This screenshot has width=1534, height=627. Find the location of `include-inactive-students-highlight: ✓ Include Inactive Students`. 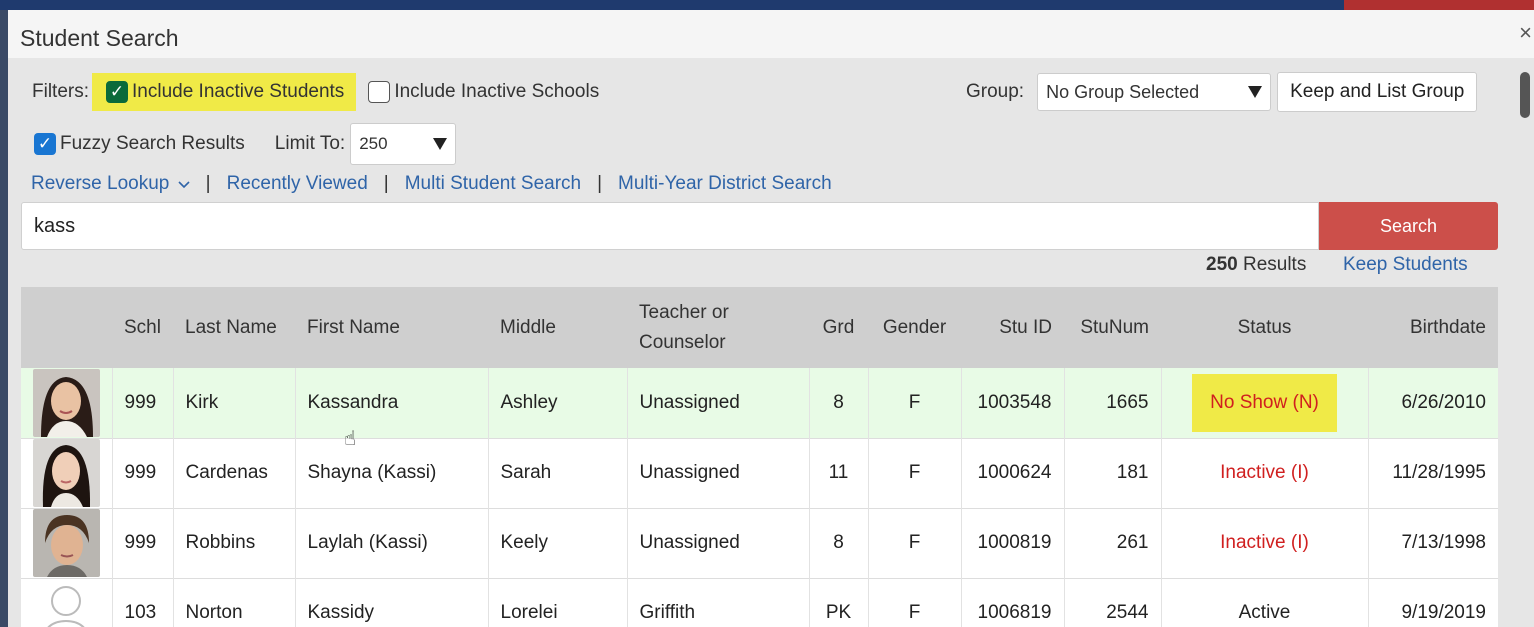

include-inactive-students-highlight: ✓ Include Inactive Students is located at coordinates (224, 92).